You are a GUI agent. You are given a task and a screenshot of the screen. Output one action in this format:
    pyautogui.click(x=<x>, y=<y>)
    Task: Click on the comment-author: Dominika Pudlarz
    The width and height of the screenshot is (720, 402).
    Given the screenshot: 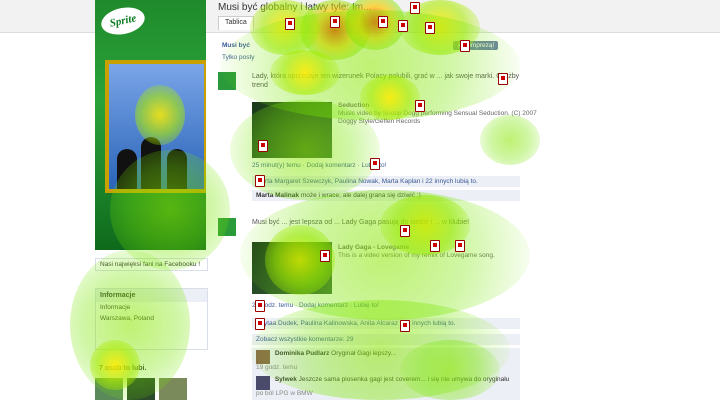 What is the action you would take?
    pyautogui.click(x=302, y=353)
    